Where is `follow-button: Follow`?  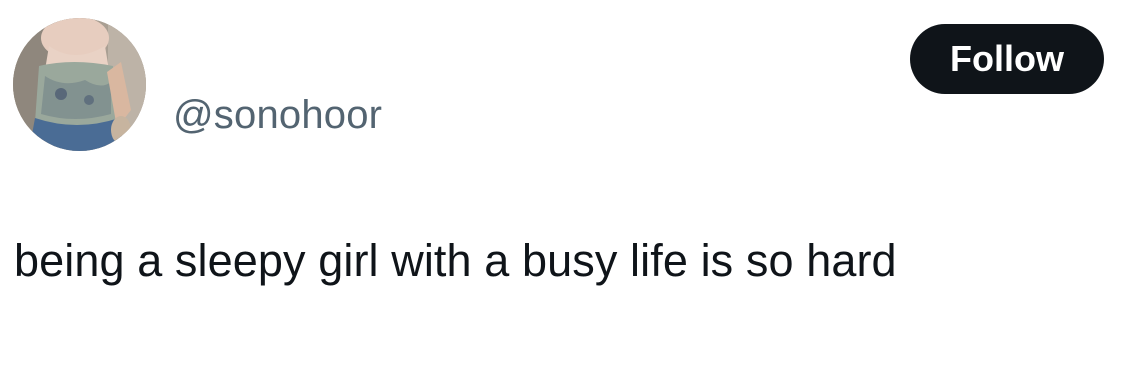 follow-button: Follow is located at coordinates (1007, 59).